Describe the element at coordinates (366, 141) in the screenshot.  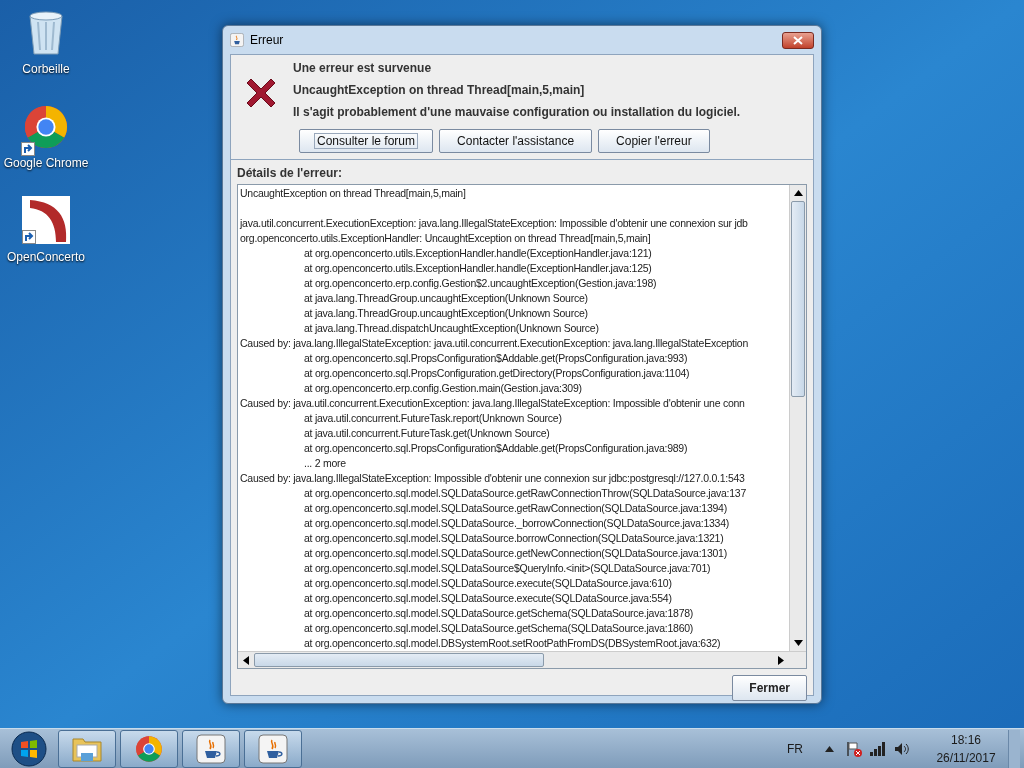
I see `dialog-button: Consulter le forum` at that location.